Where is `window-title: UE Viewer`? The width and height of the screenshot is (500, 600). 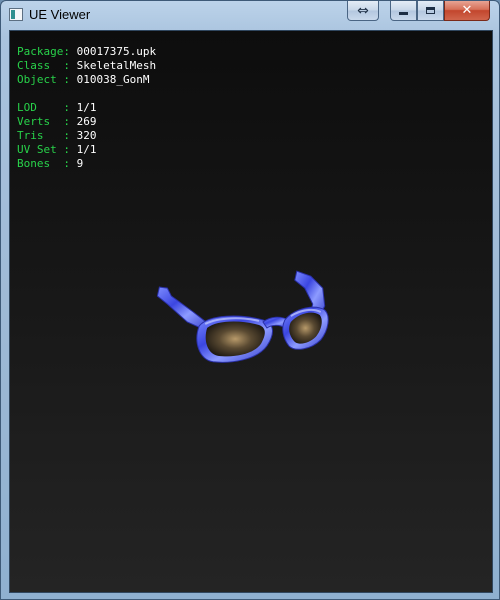 window-title: UE Viewer is located at coordinates (60, 14).